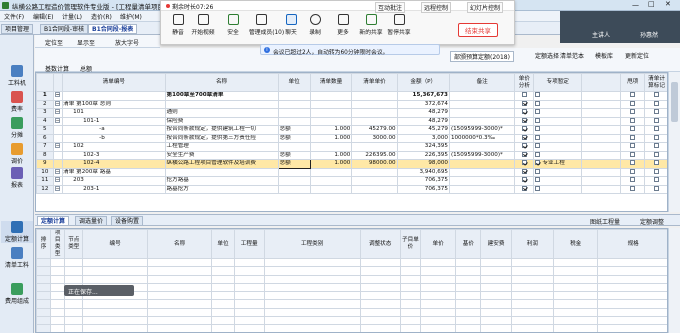 This screenshot has width=680, height=333. I want to click on col-analysis: 单价分析, so click(524, 82).